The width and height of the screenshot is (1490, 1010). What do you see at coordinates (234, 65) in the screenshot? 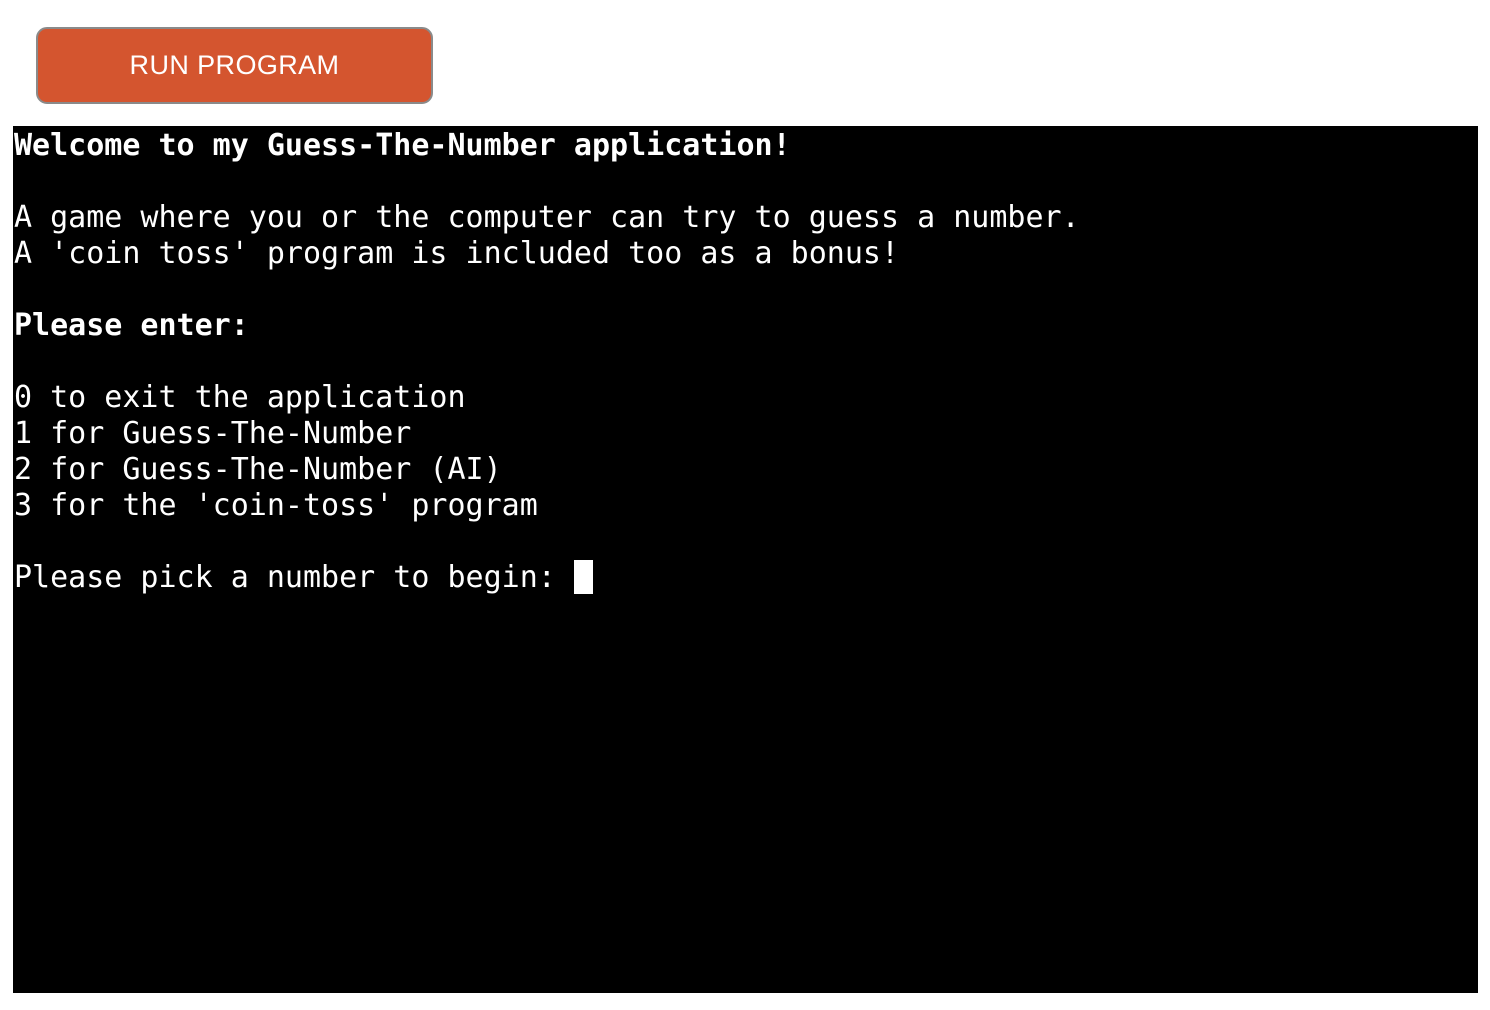
I see `run-program-button: RUN PROGRAM` at bounding box center [234, 65].